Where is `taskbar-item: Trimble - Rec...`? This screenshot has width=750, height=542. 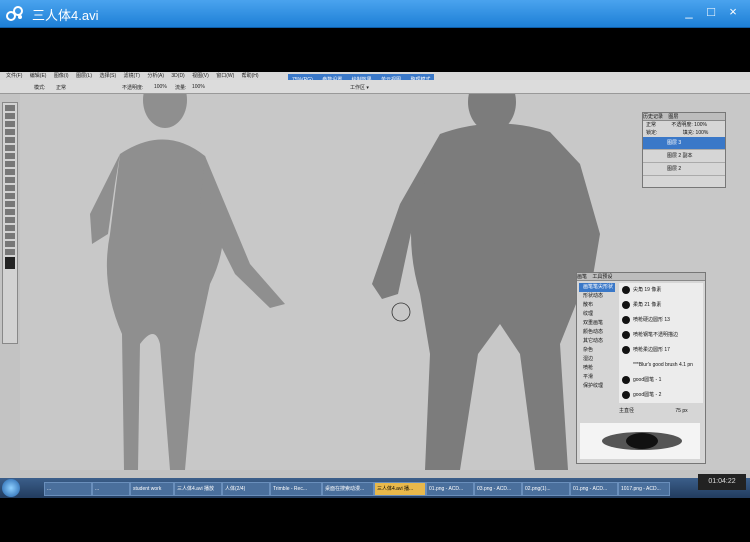 taskbar-item: Trimble - Rec... is located at coordinates (296, 489).